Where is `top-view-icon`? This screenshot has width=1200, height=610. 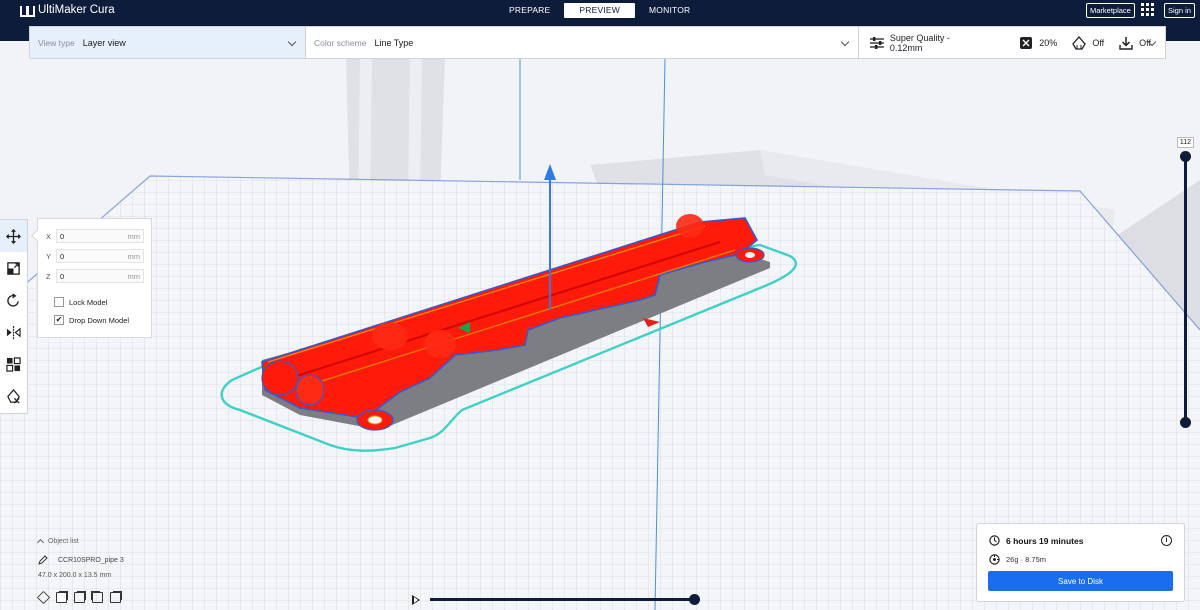 top-view-icon is located at coordinates (79, 597).